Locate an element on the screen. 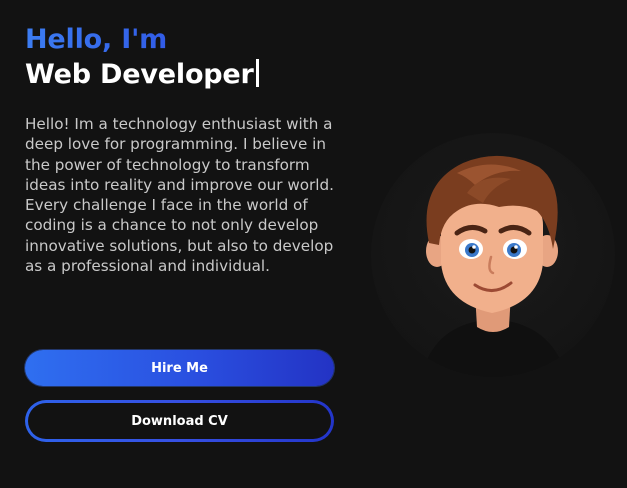 The height and width of the screenshot is (488, 627). download-cv-button: Download CV is located at coordinates (179, 421).